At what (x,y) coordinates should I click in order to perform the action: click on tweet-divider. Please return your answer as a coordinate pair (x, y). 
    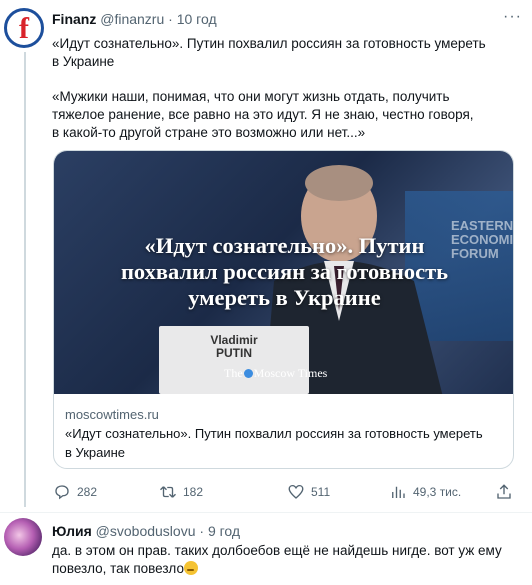
    Looking at the image, I should click on (266, 512).